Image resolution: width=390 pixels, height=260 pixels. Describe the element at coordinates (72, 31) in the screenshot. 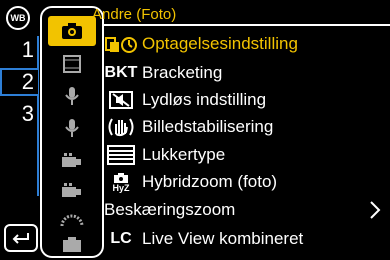

I see `camera-photo-icon` at that location.